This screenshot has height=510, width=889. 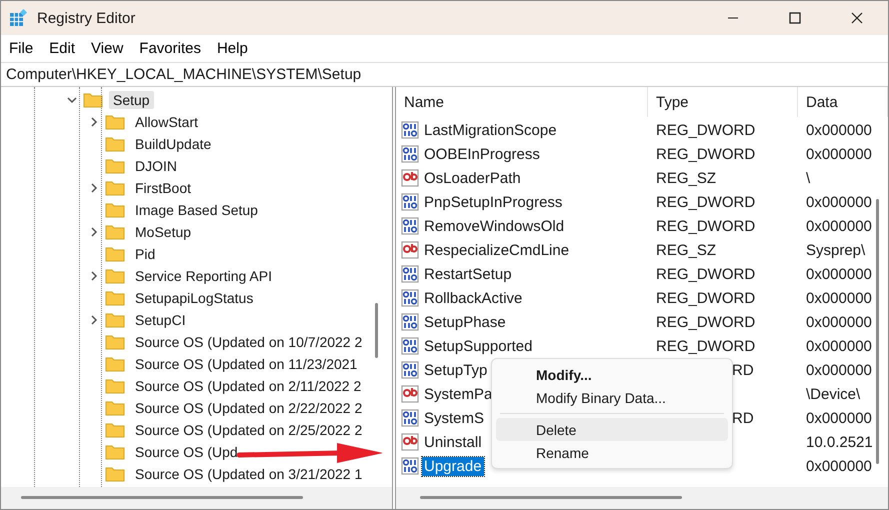 What do you see at coordinates (612, 429) in the screenshot?
I see `menu-option: Delete` at bounding box center [612, 429].